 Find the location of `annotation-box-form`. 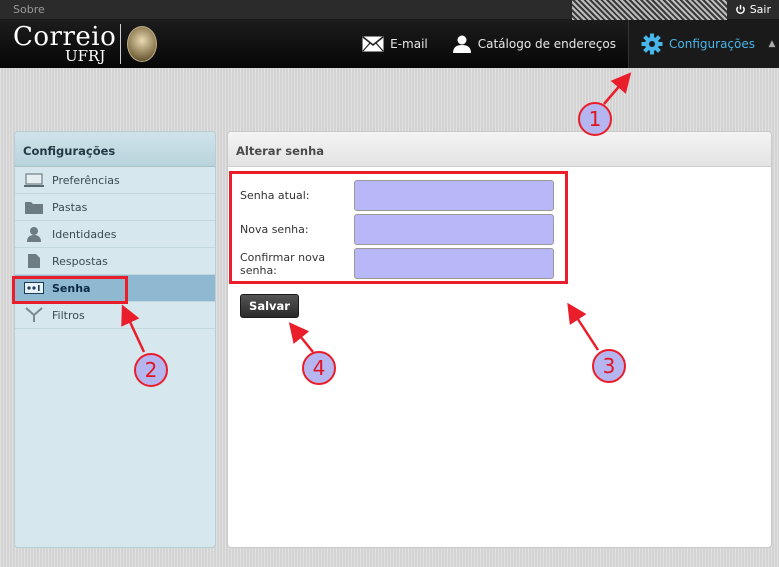

annotation-box-form is located at coordinates (398, 227).